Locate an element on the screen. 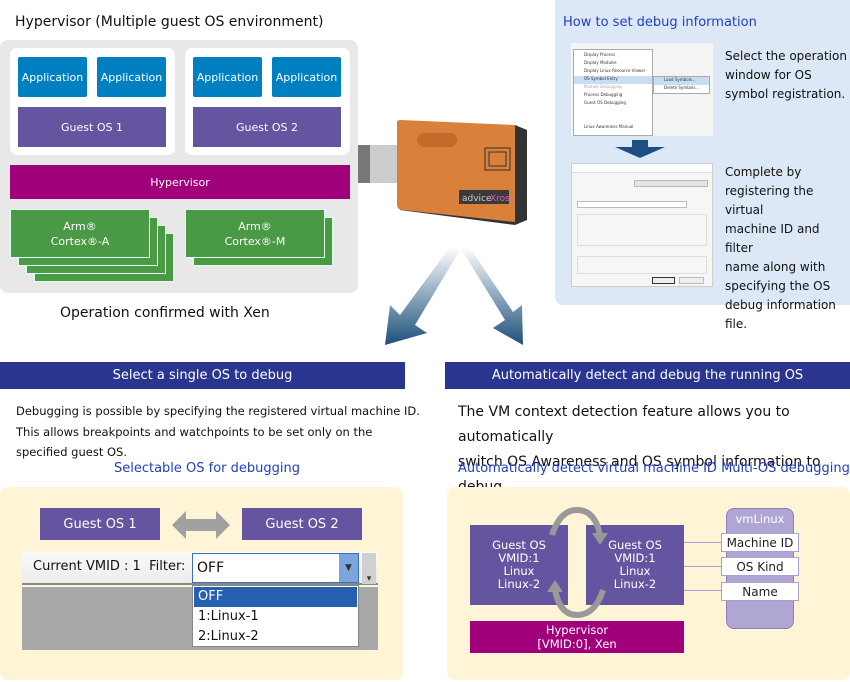  hypervisor-box: Hypervisor [VMID:0], Xen is located at coordinates (577, 637).